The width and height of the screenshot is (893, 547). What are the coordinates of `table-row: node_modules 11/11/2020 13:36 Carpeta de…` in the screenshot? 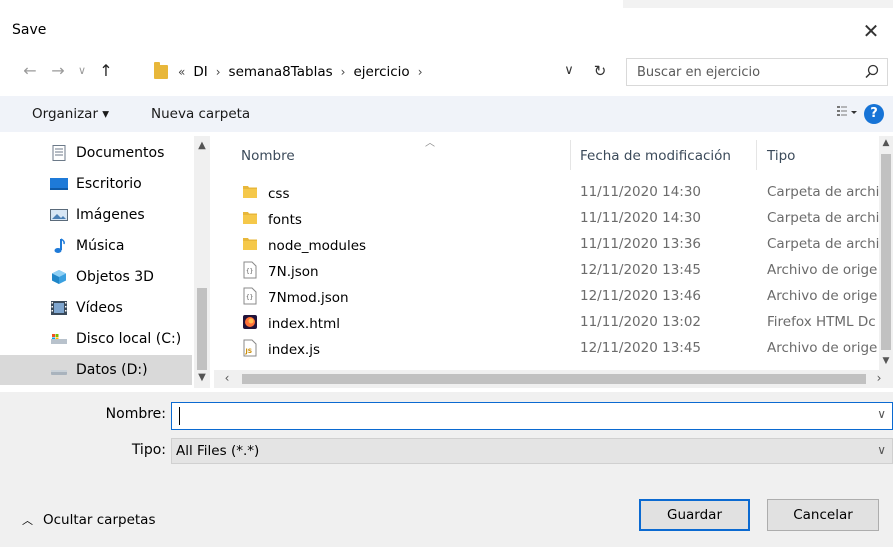 It's located at (546, 245).